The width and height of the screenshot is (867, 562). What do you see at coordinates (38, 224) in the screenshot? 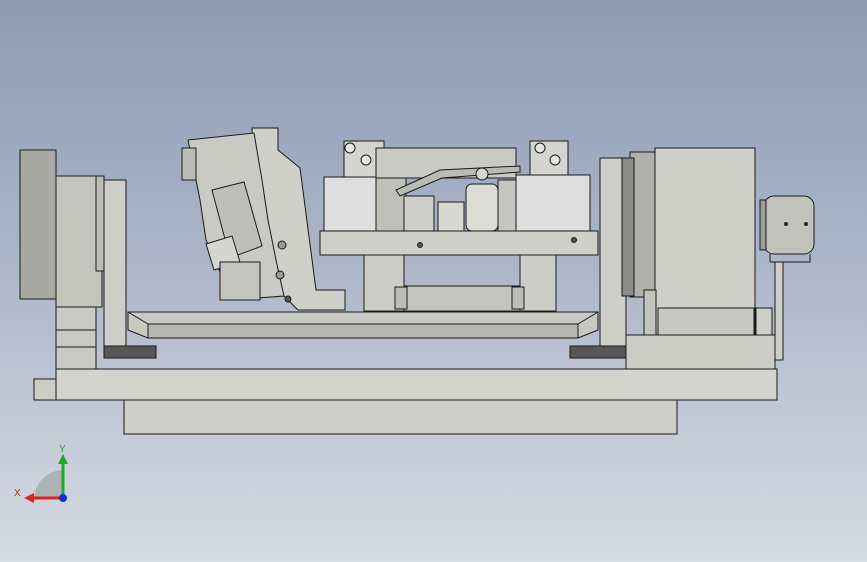
I see `left-motor-disc` at bounding box center [38, 224].